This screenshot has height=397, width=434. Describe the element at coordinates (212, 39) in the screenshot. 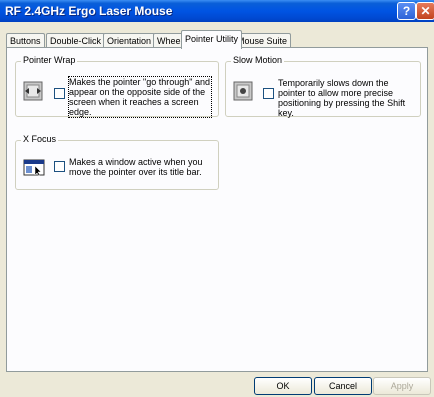

I see `tab-pointer-utility: Pointer Utility` at that location.